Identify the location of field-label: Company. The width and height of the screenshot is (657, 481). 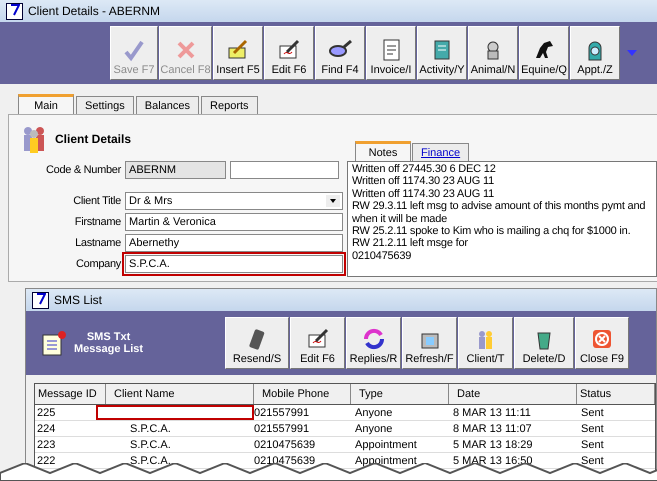
(98, 264).